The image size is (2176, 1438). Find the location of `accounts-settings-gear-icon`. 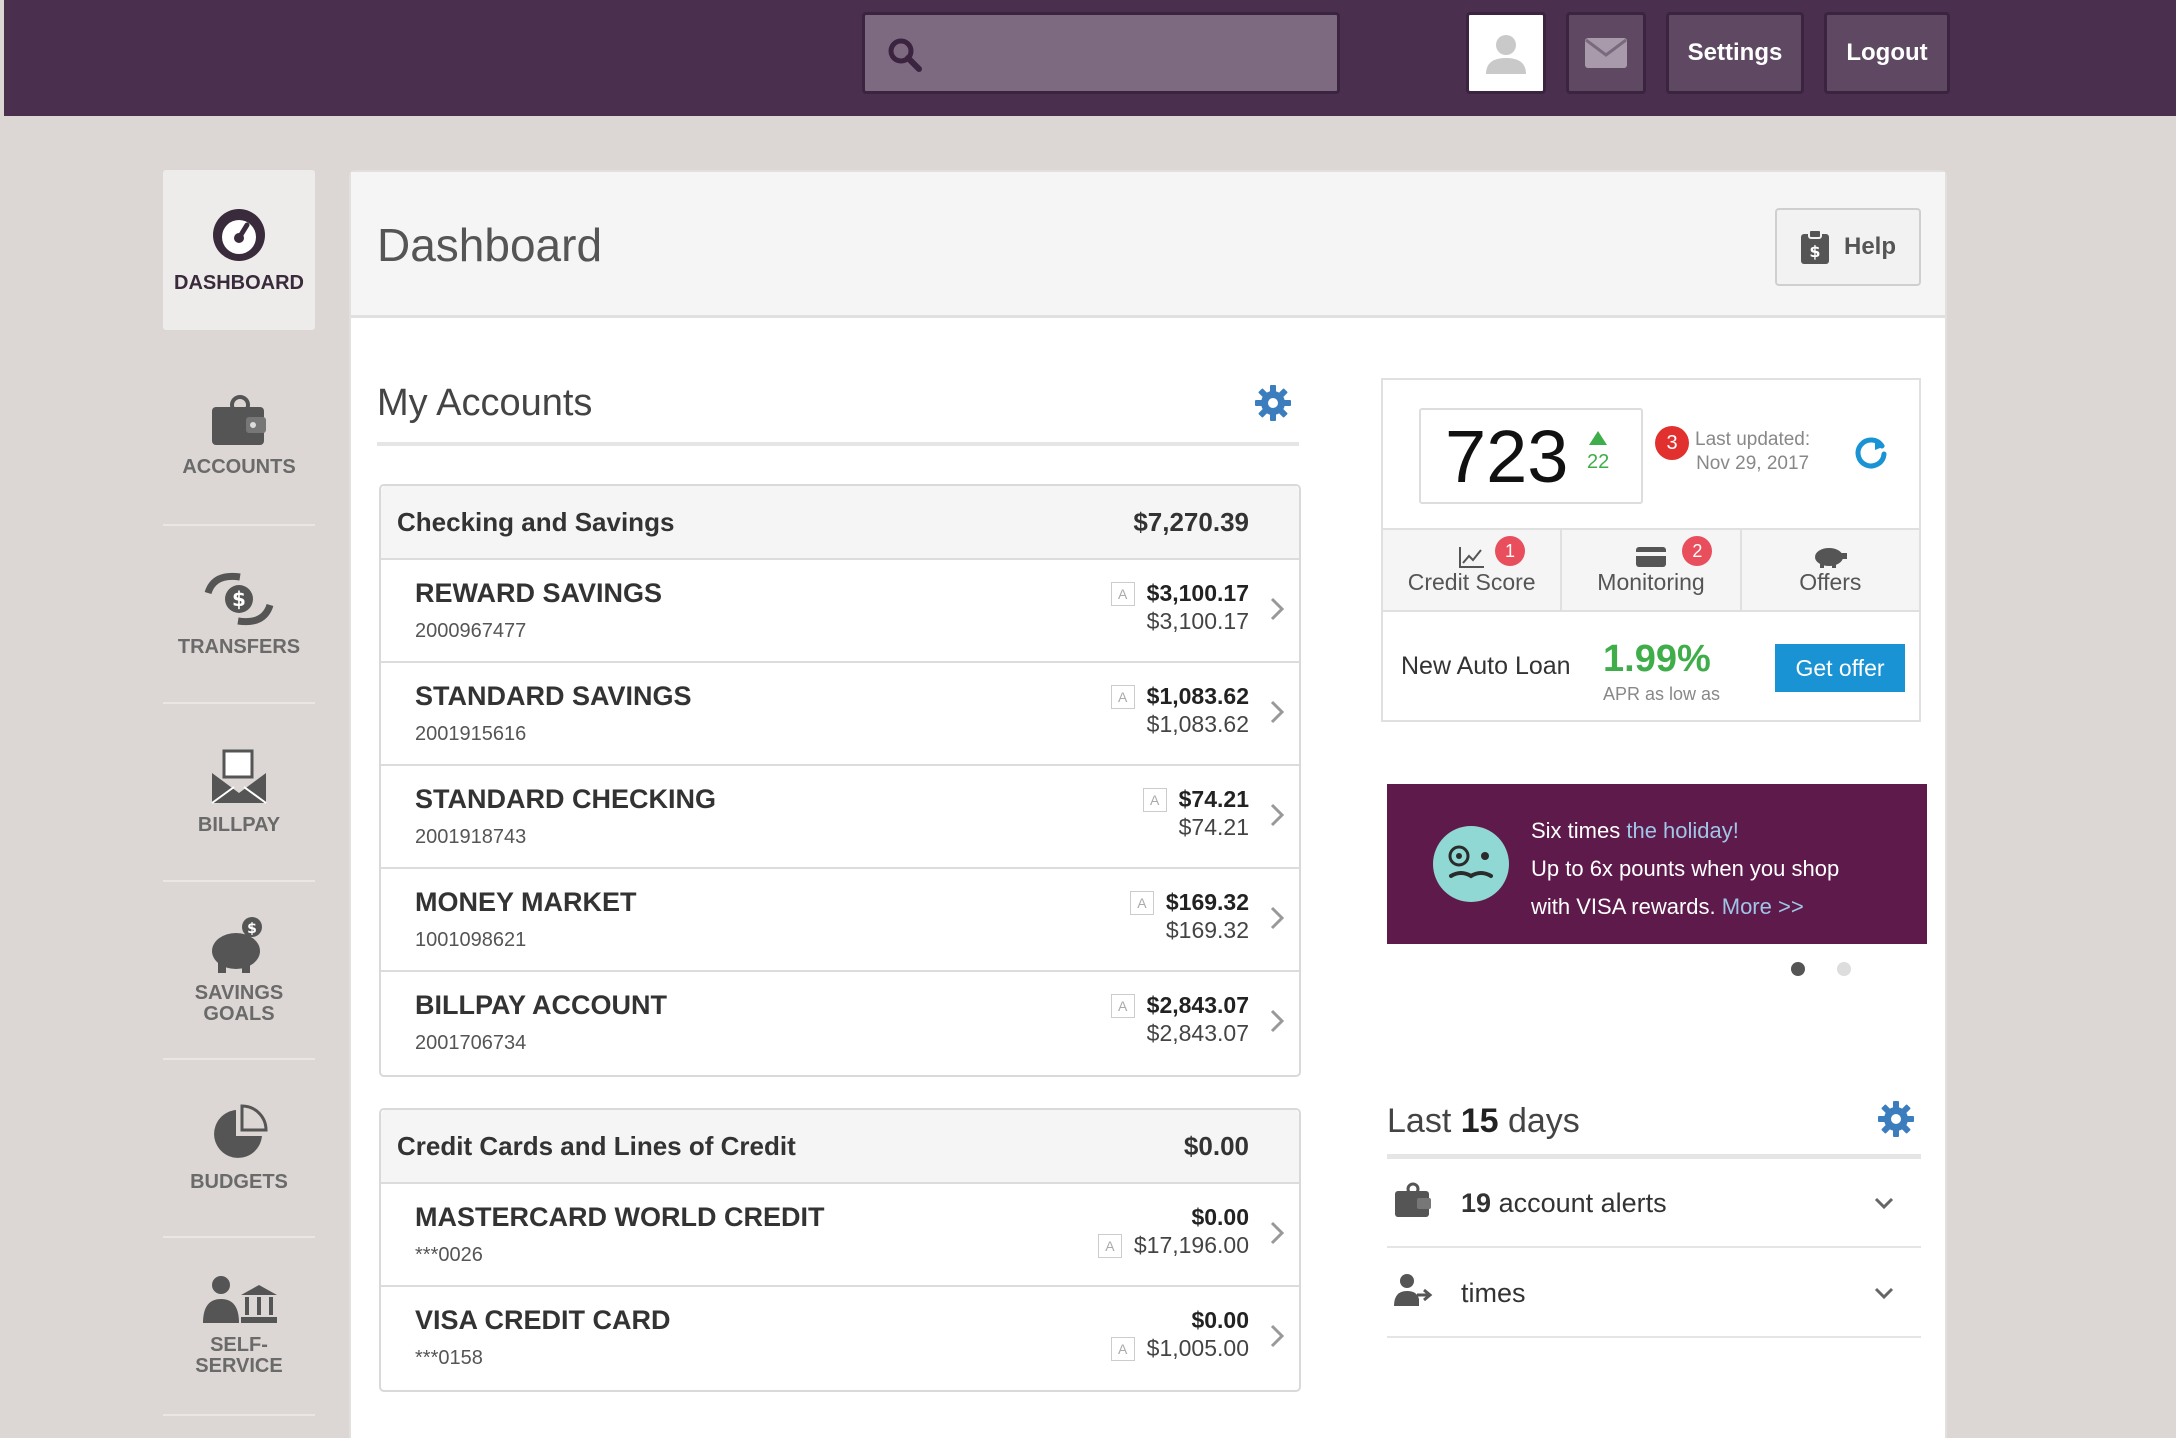

accounts-settings-gear-icon is located at coordinates (1273, 403).